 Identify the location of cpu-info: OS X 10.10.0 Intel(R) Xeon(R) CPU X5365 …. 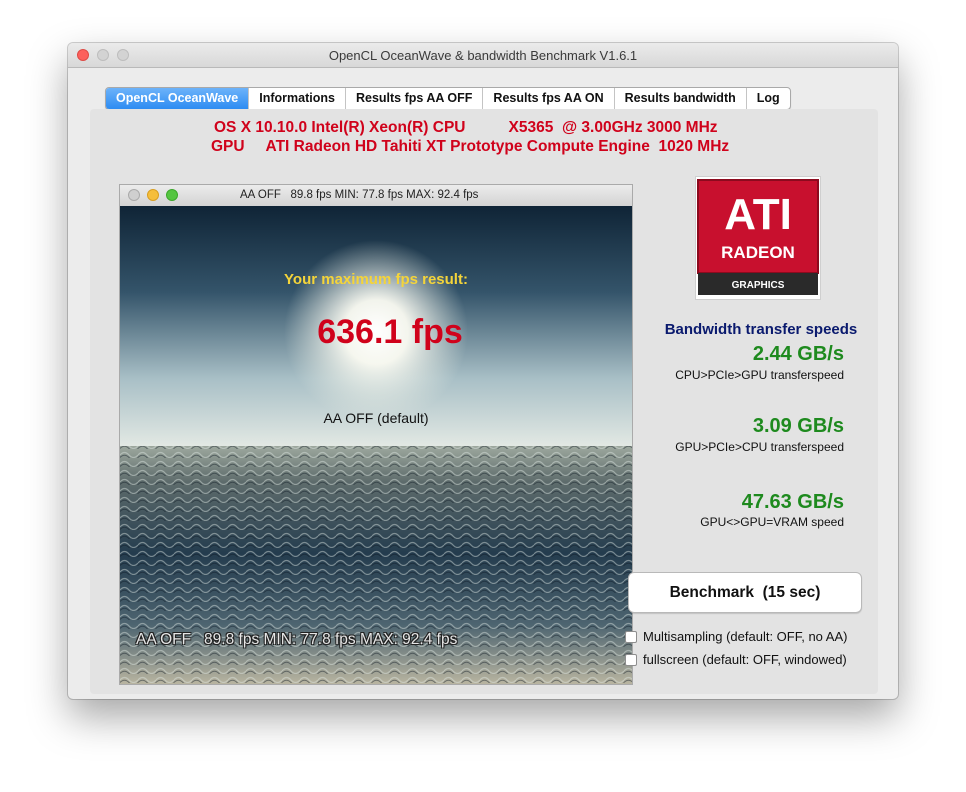
(466, 127).